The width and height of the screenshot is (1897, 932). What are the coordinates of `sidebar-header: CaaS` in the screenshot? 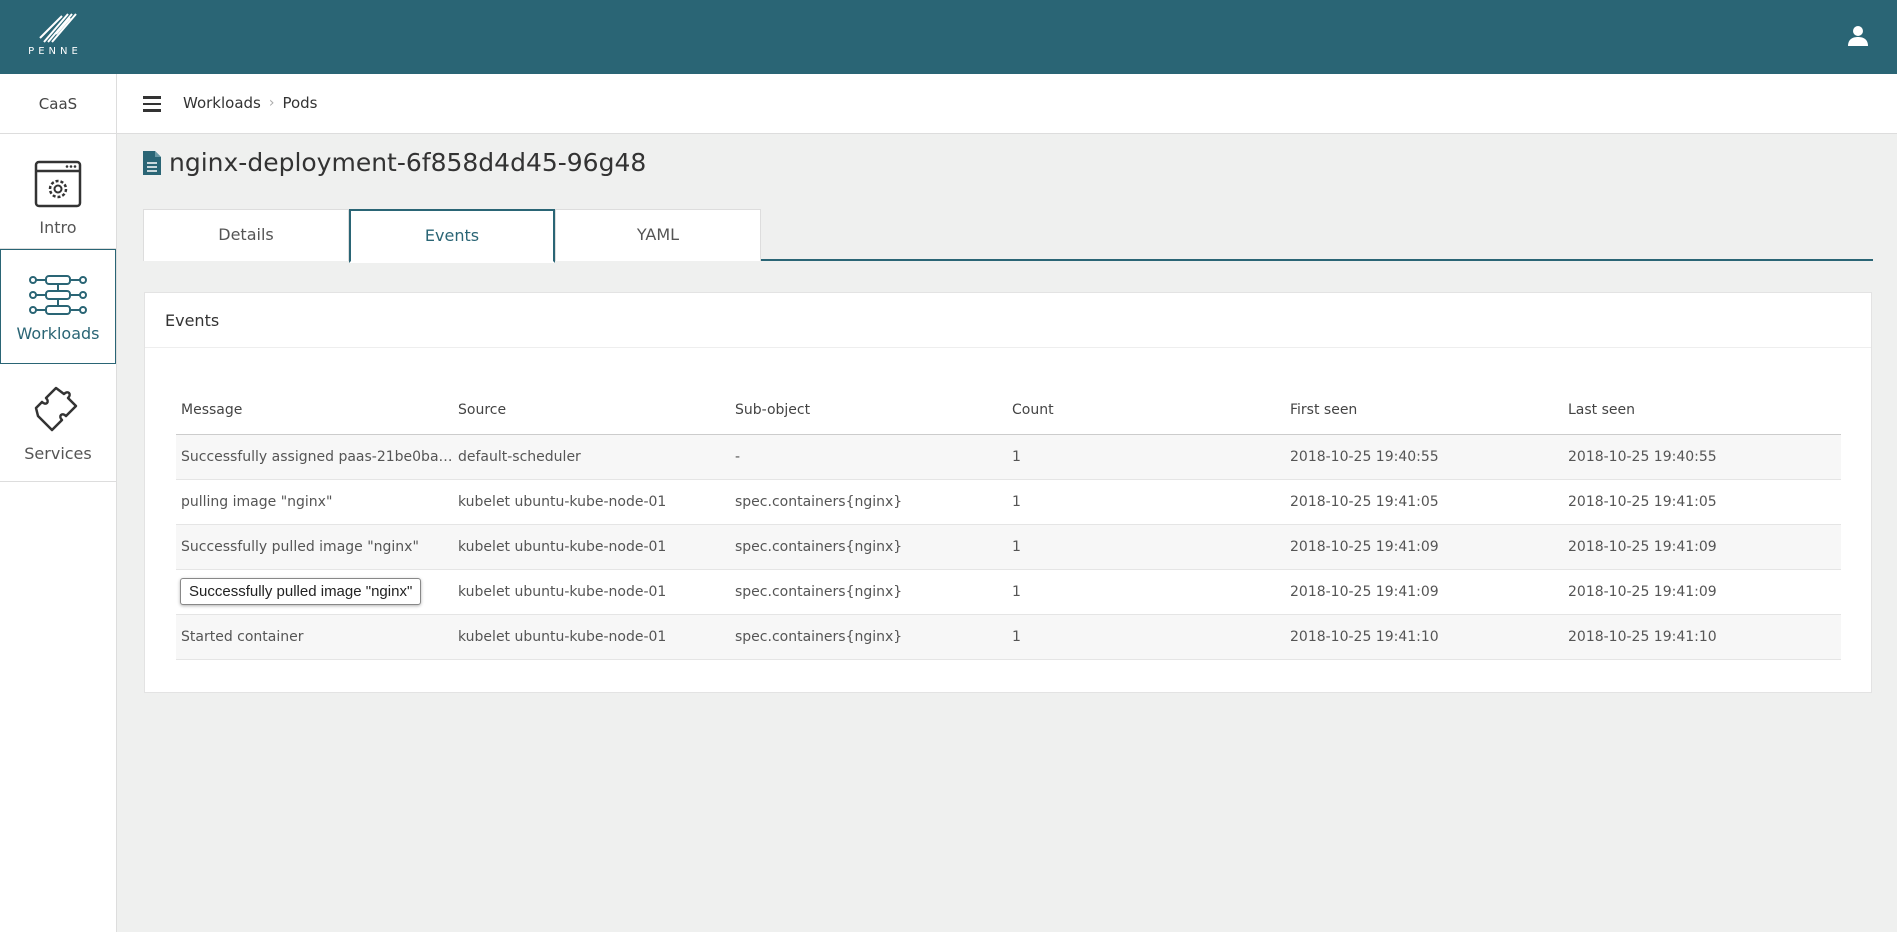 It's located at (58, 104).